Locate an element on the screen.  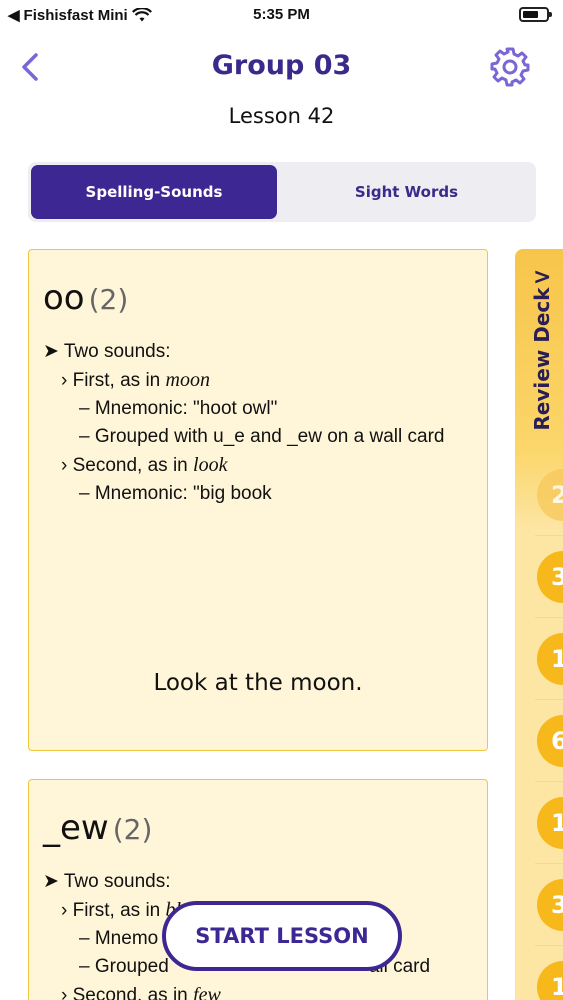
deck-item: 2 is located at coordinates (550, 495).